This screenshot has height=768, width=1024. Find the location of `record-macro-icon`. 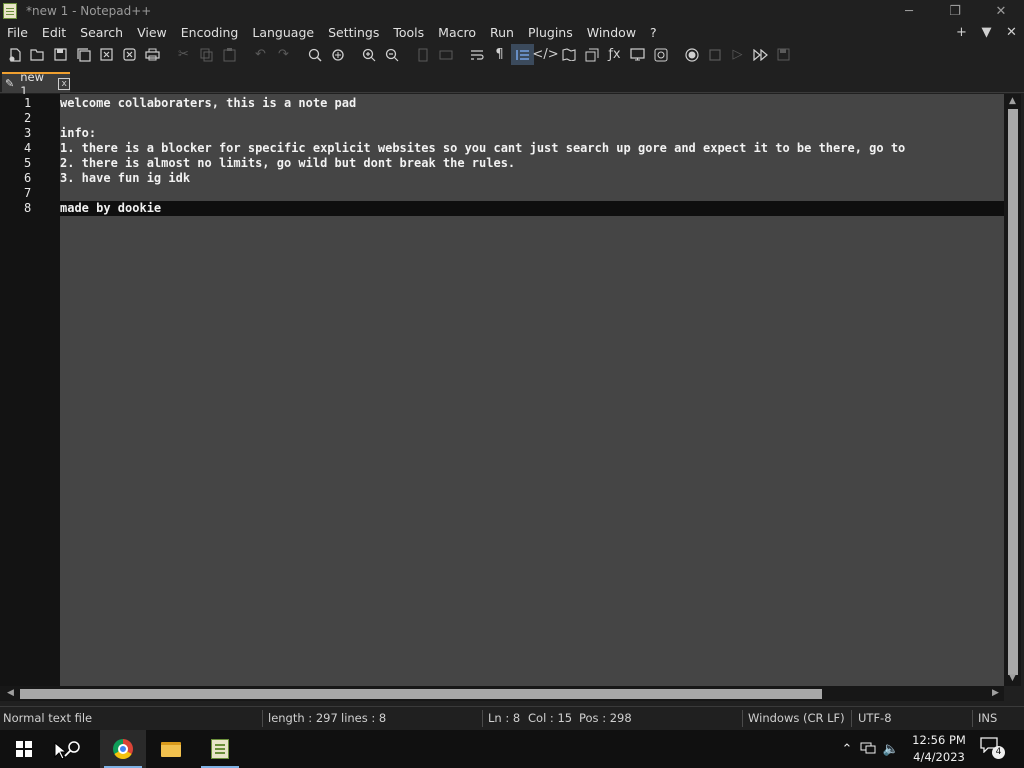

record-macro-icon is located at coordinates (691, 54).